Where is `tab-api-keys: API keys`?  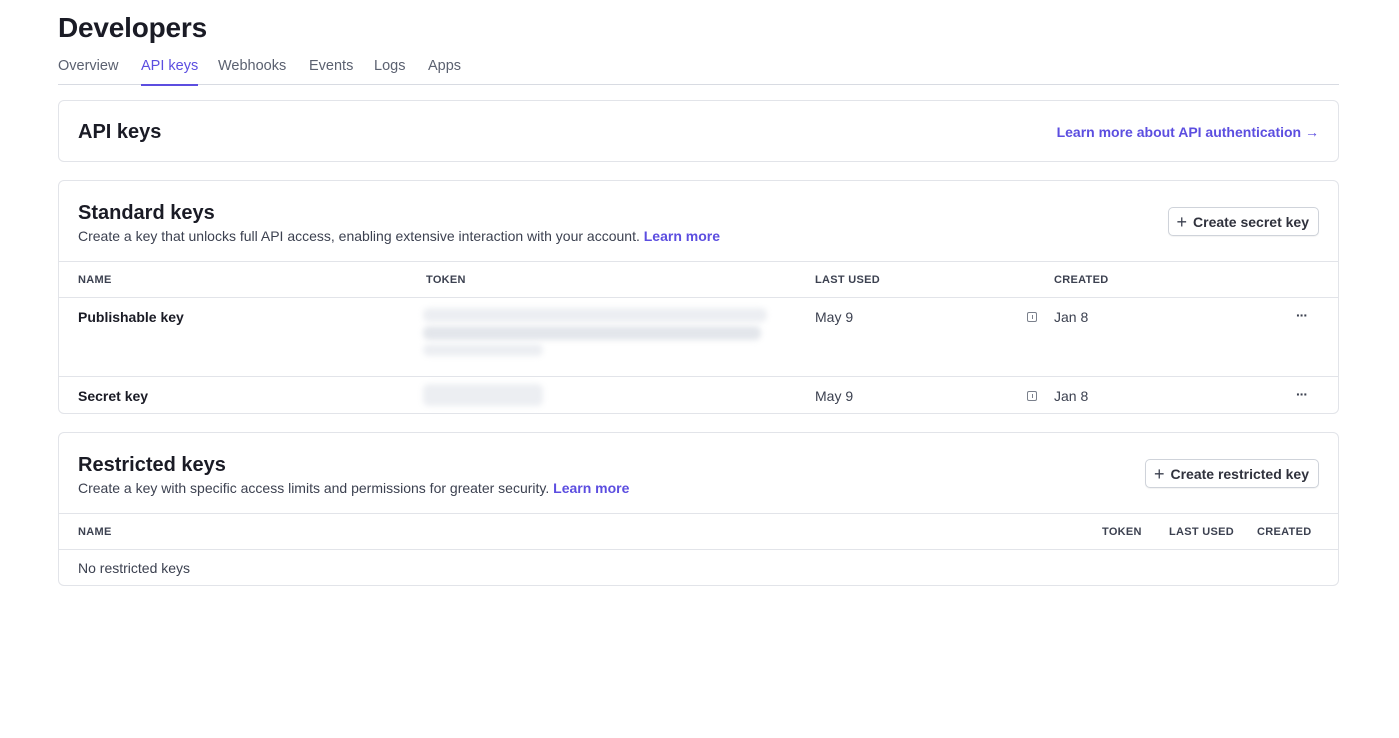 tab-api-keys: API keys is located at coordinates (170, 72).